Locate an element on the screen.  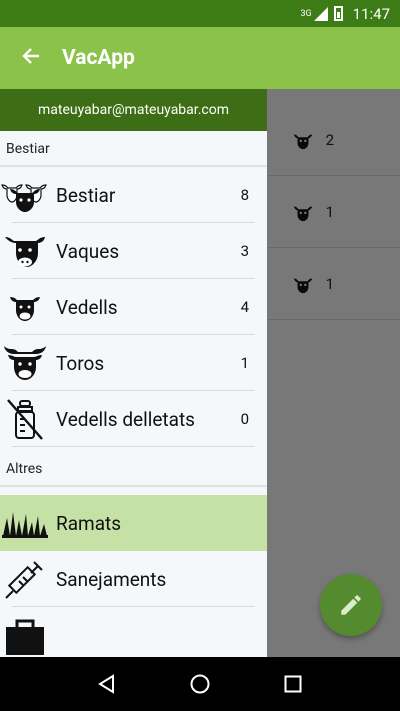
drawer-item-label: Toros is located at coordinates (80, 363).